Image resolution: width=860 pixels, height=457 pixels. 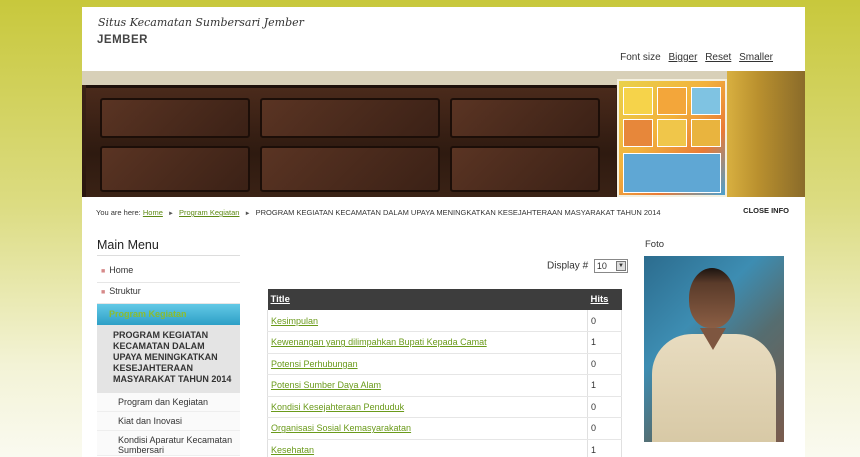 I want to click on column-hits-header: Hits, so click(x=604, y=299).